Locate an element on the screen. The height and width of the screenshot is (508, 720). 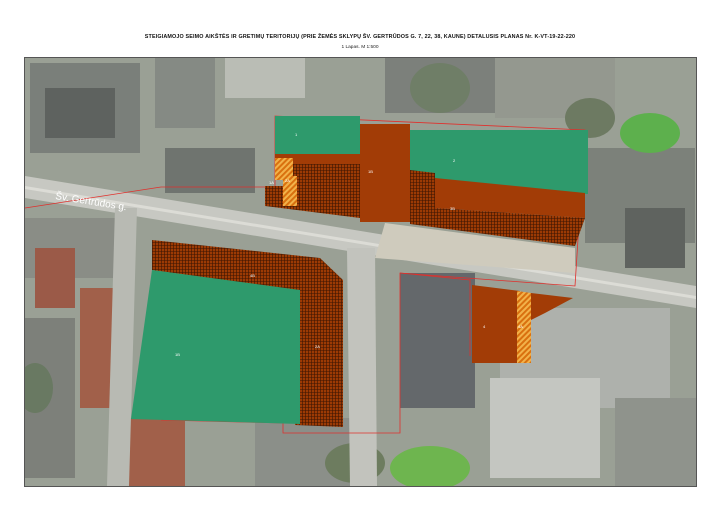
plot-label-south-west-green: 1B is located at coordinates (177, 354).